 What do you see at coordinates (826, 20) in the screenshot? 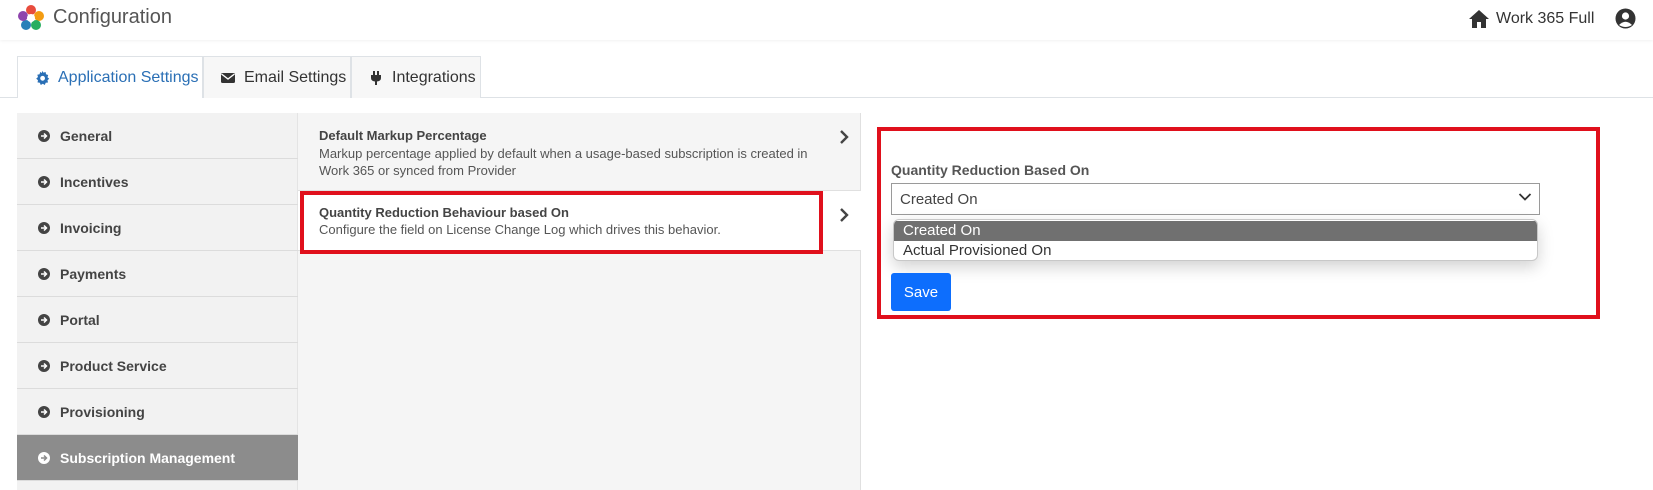
I see `top-bar: Configuration Work 365 Full` at bounding box center [826, 20].